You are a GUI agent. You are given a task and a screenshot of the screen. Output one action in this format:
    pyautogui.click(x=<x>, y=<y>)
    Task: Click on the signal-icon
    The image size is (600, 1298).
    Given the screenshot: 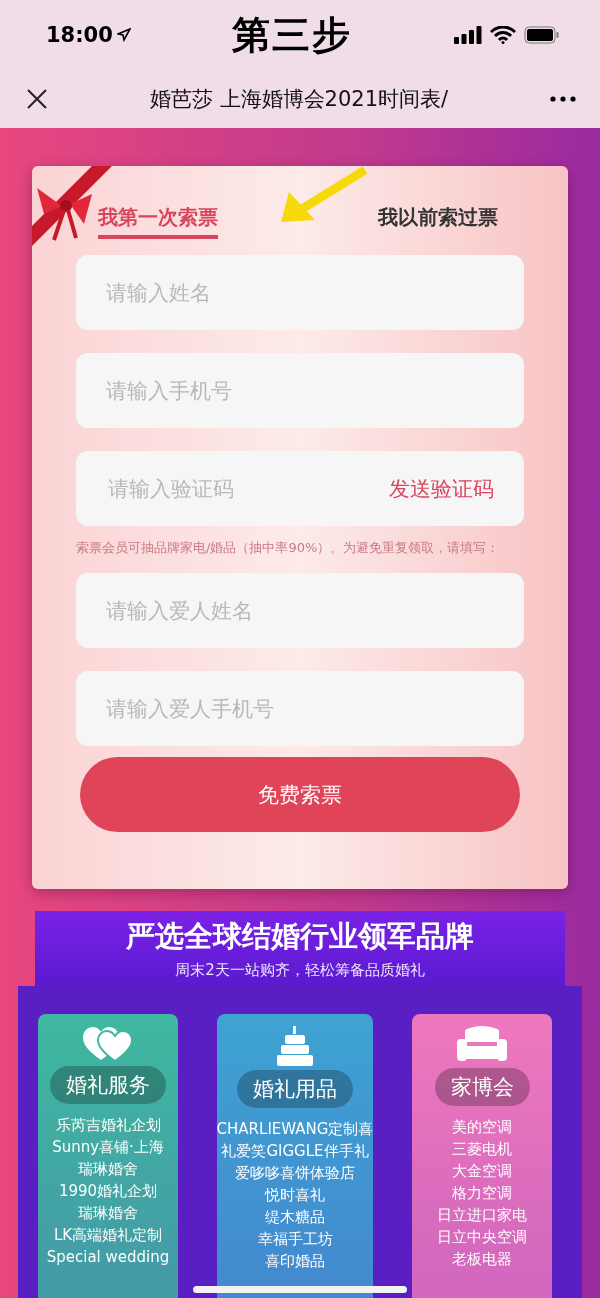 What is the action you would take?
    pyautogui.click(x=468, y=35)
    